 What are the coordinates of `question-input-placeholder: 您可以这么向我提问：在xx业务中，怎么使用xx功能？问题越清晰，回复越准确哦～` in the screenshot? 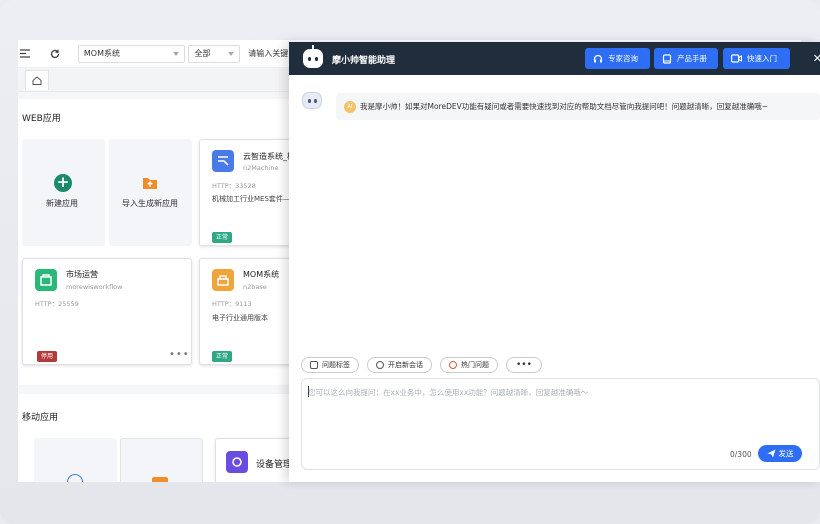 It's located at (448, 392).